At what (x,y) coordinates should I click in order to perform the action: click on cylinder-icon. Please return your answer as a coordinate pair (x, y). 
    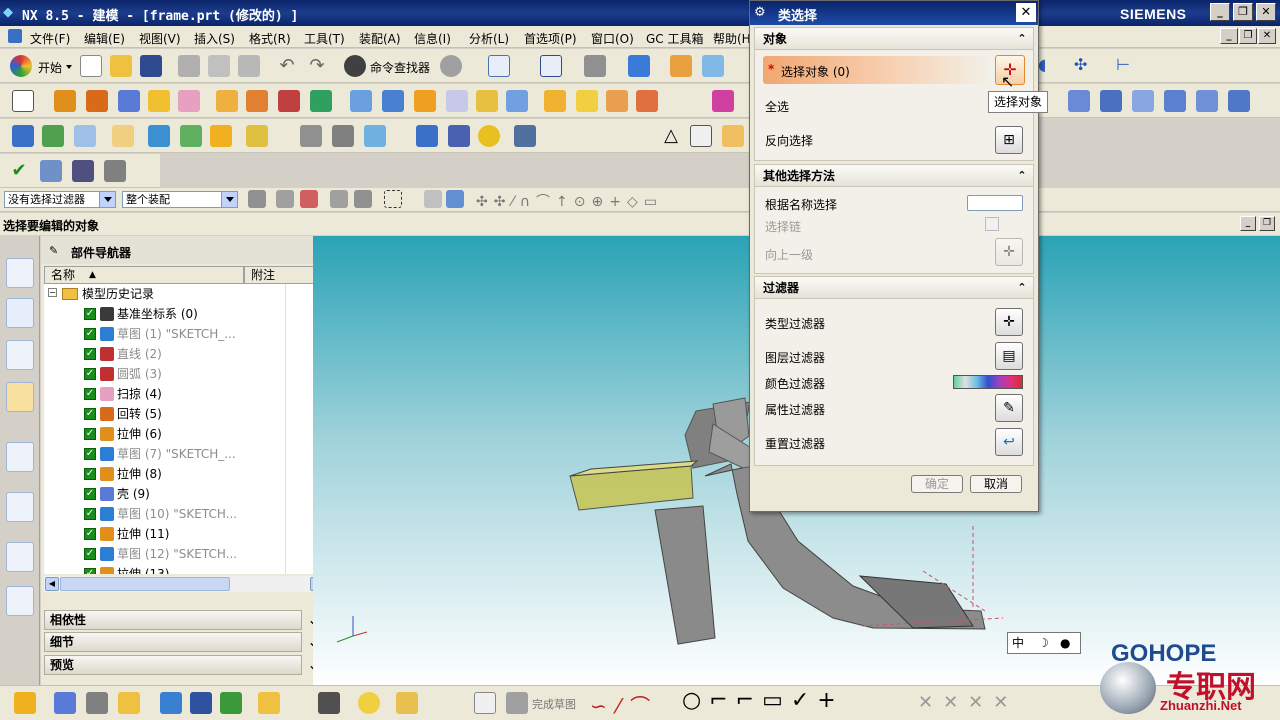
    Looking at the image, I should click on (159, 101).